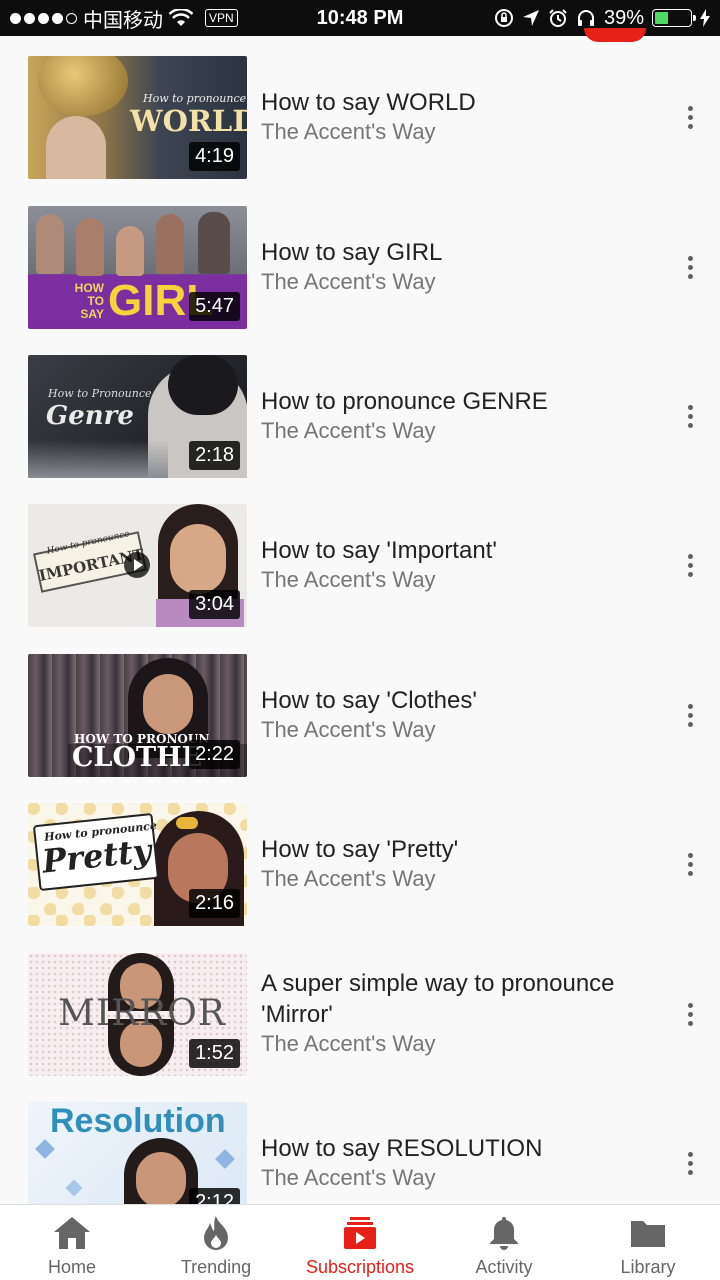 Image resolution: width=720 pixels, height=1280 pixels. What do you see at coordinates (72, 1233) in the screenshot?
I see `home-icon` at bounding box center [72, 1233].